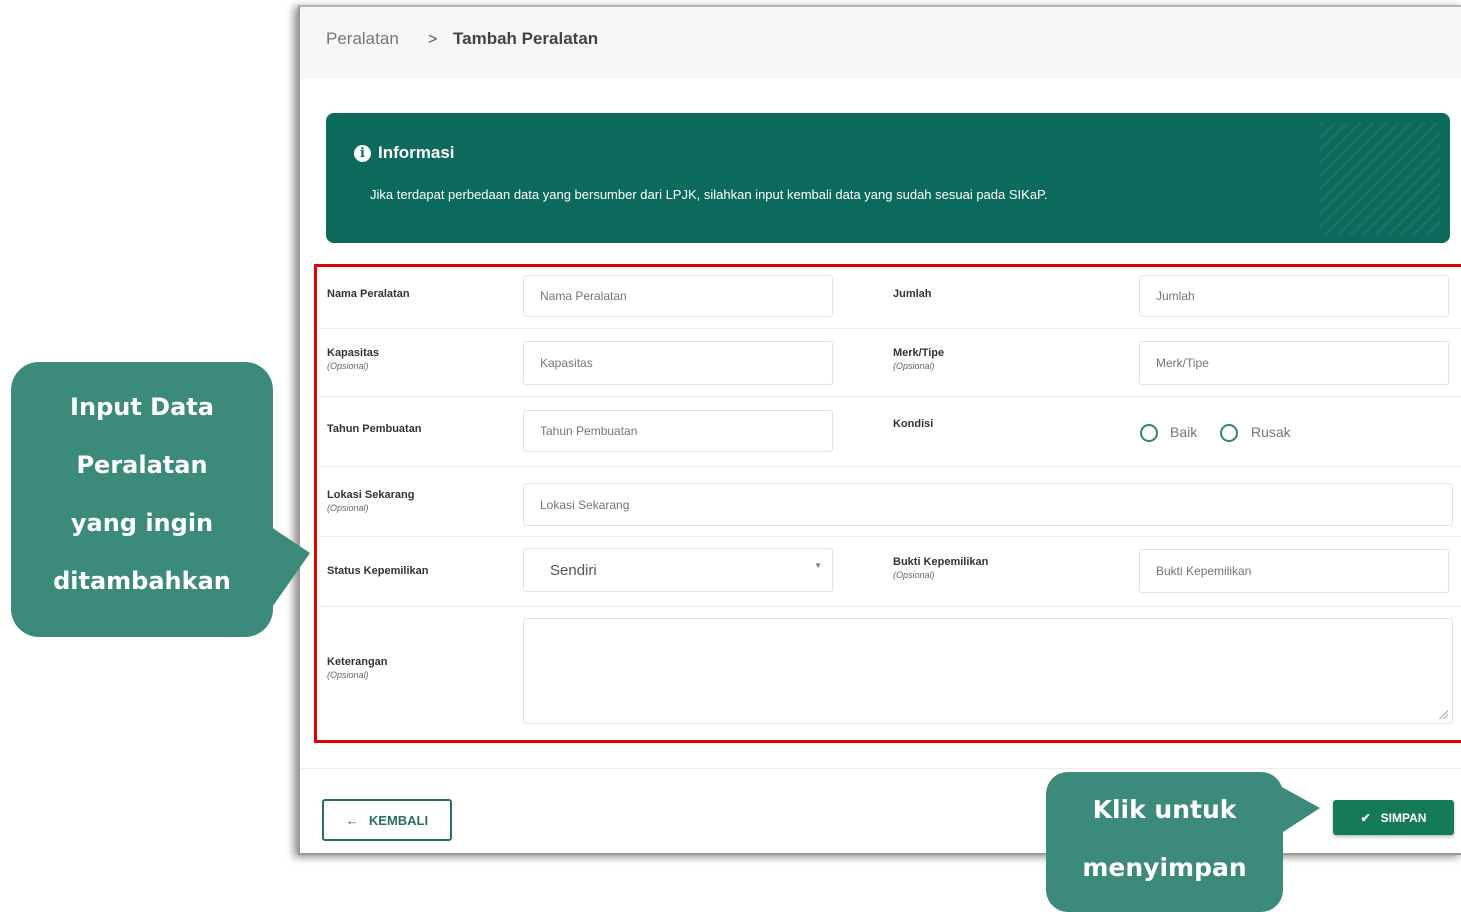  I want to click on keterangan-textarea, so click(988, 671).